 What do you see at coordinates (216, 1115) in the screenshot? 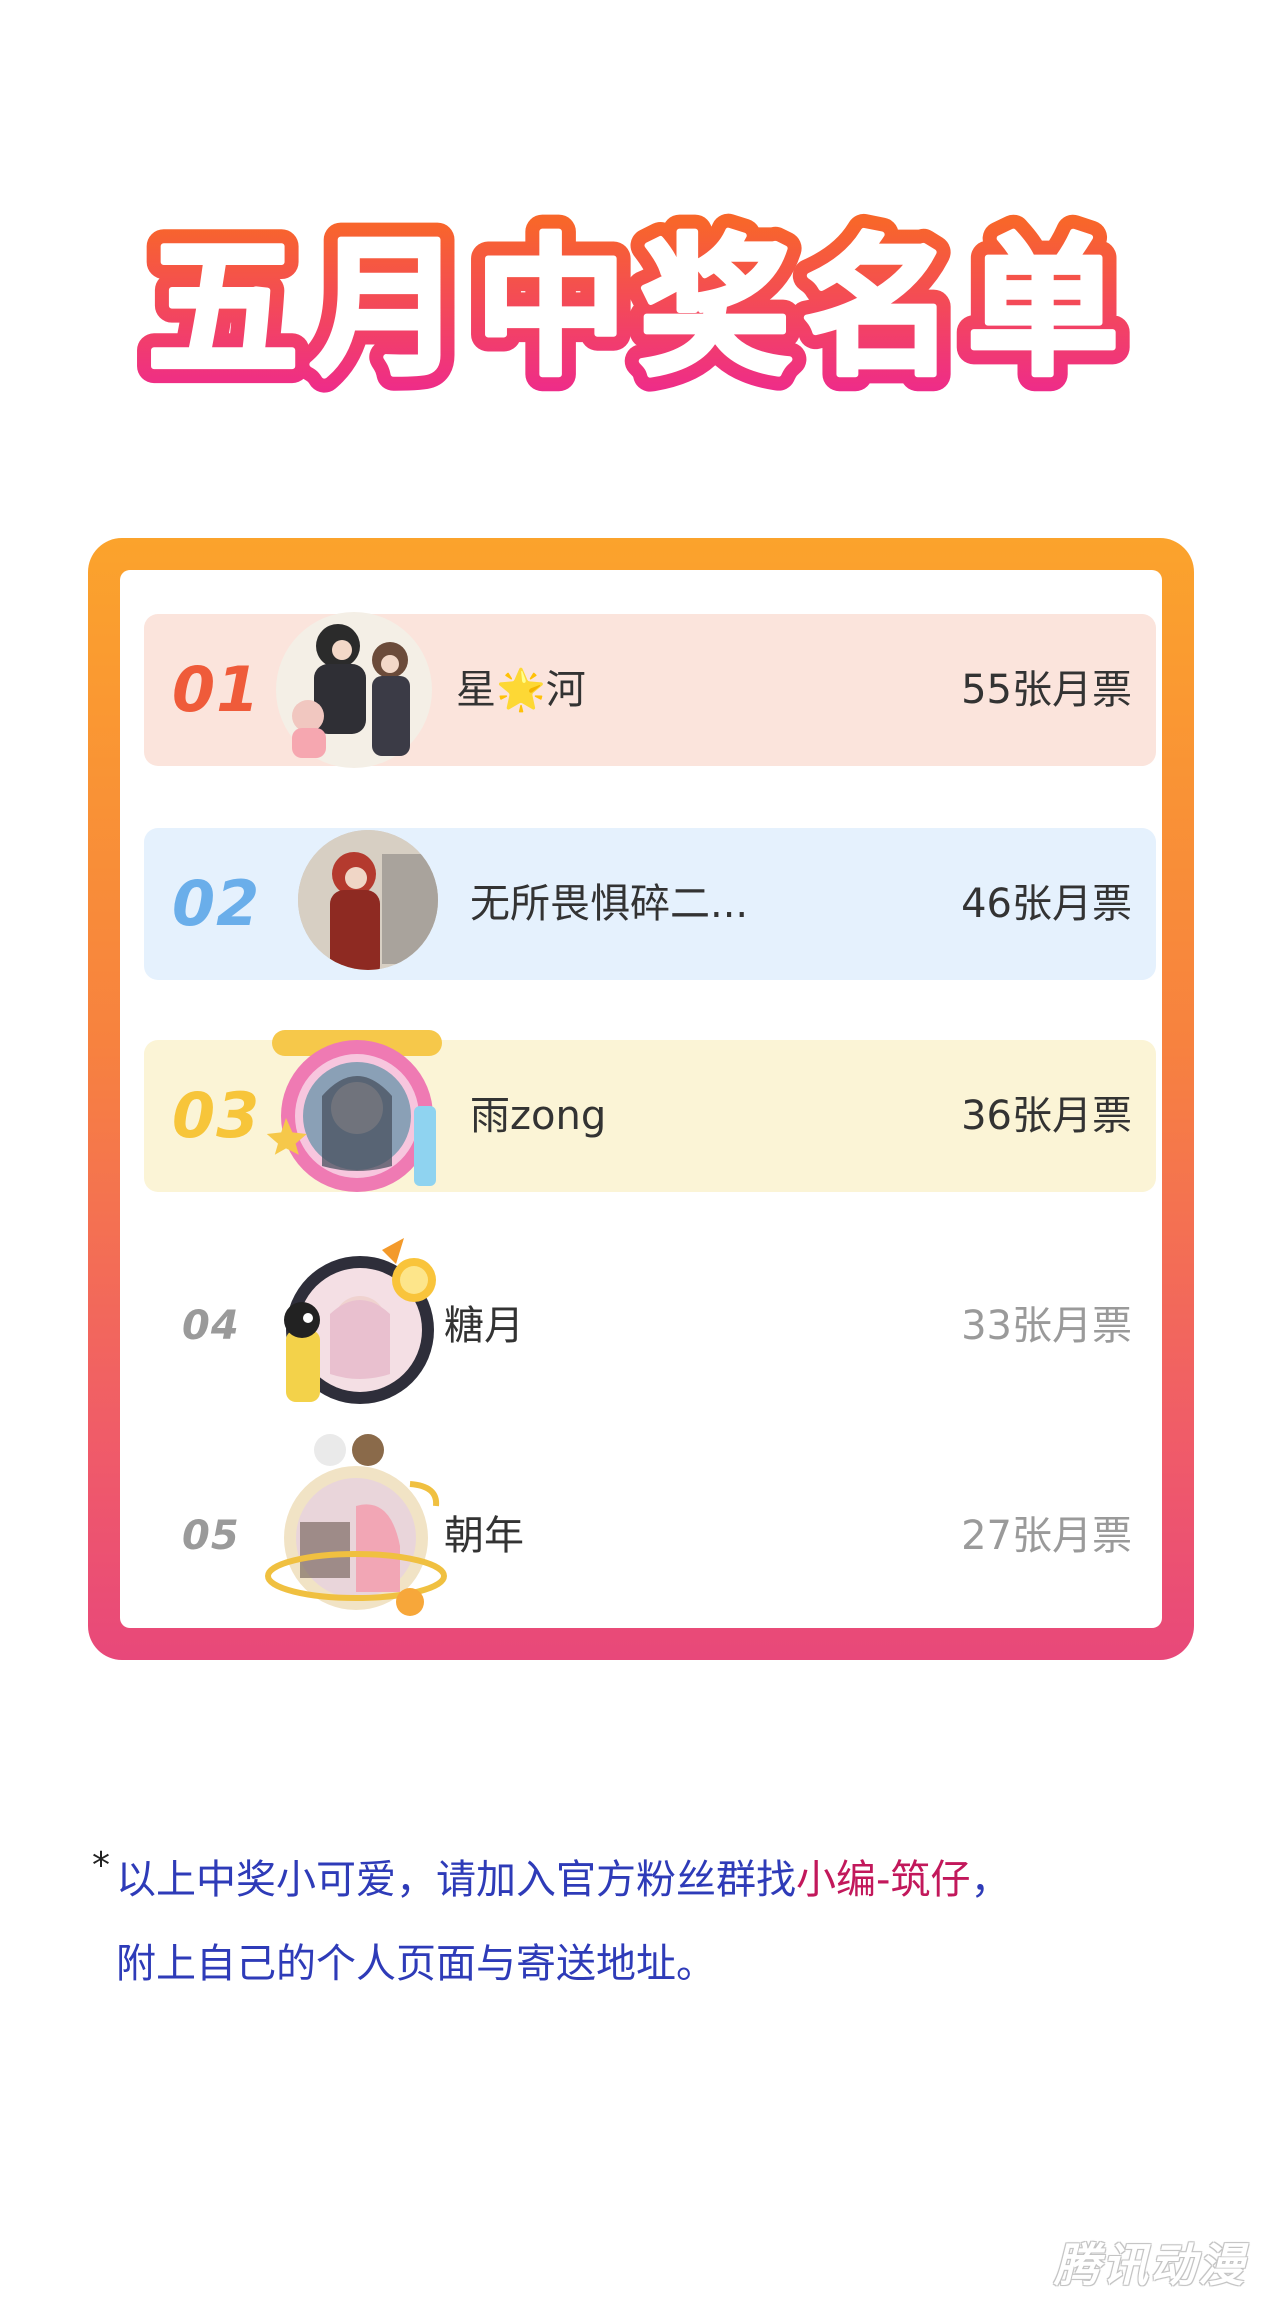
I see `rank-label: 03` at bounding box center [216, 1115].